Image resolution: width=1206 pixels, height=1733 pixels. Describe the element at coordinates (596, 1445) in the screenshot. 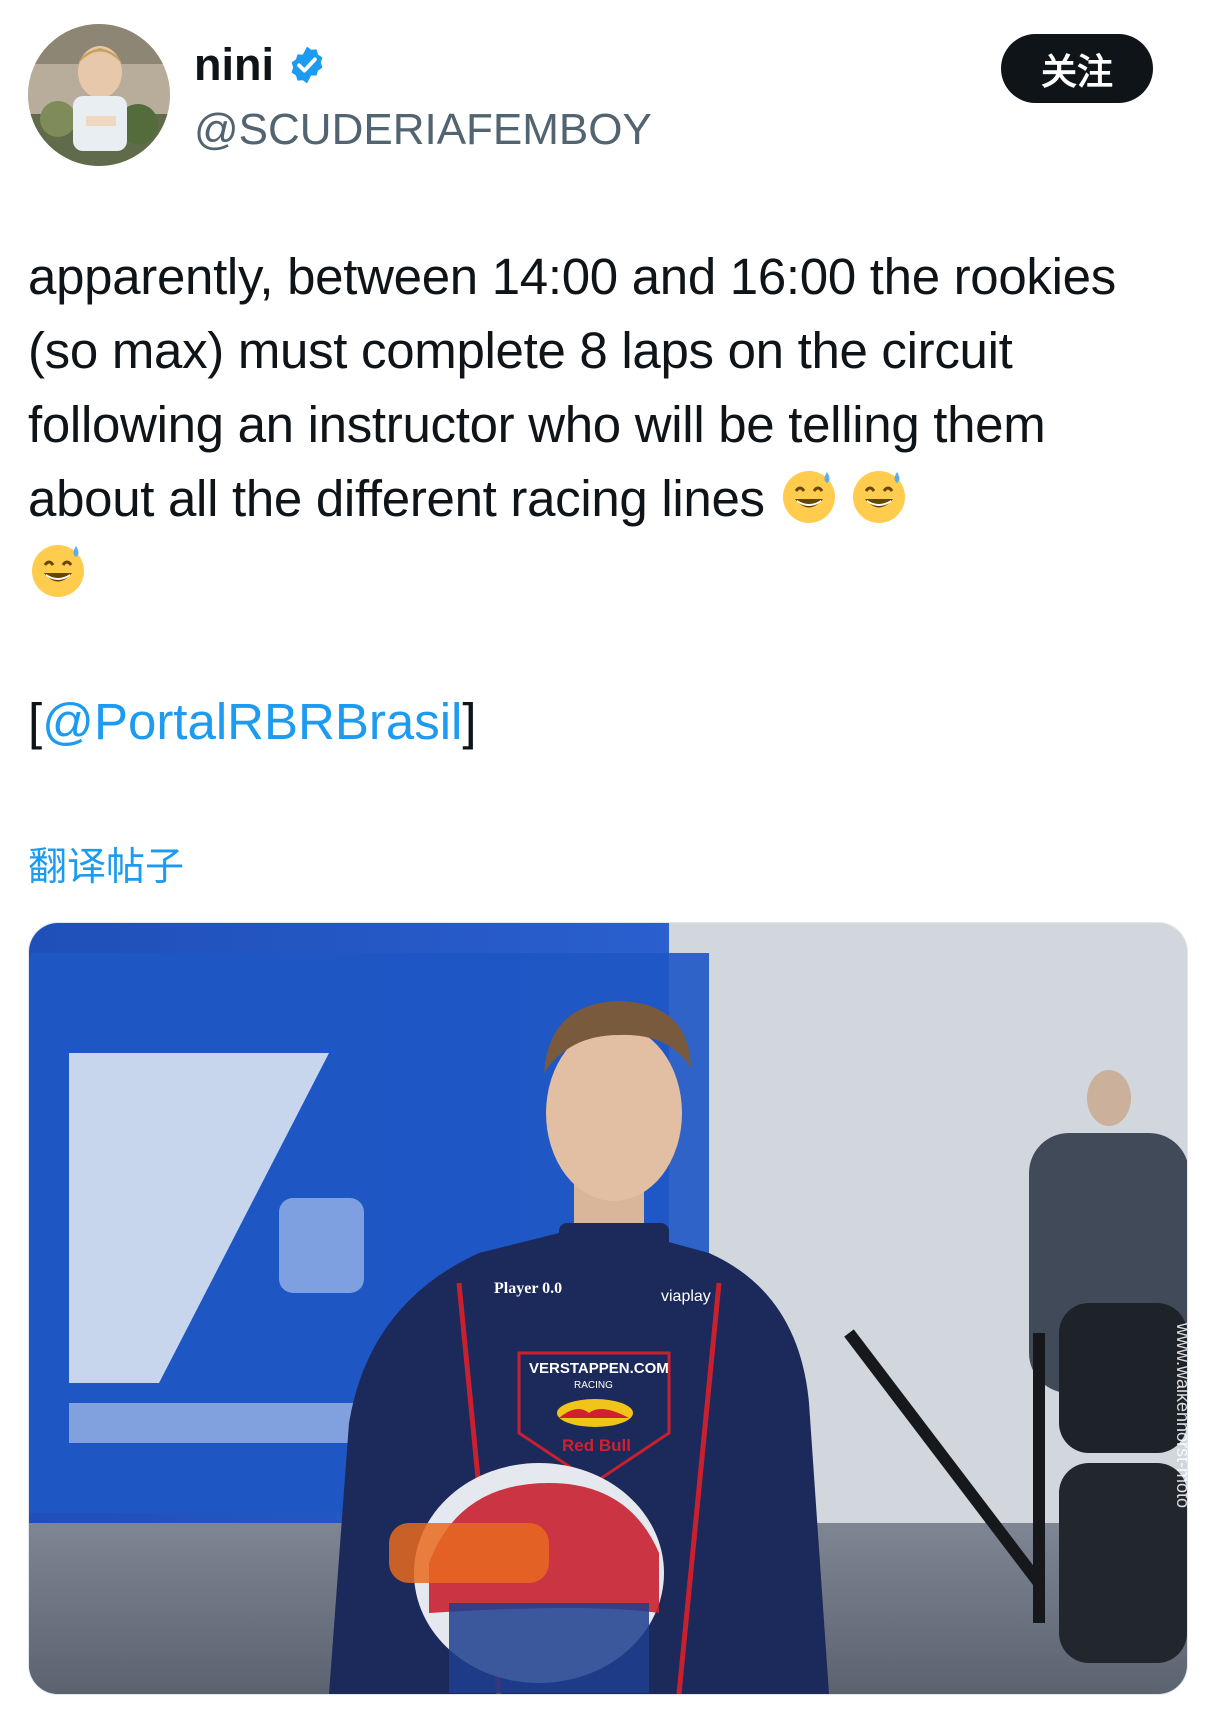

I see `suit-logo-redbull: Red Bull` at that location.